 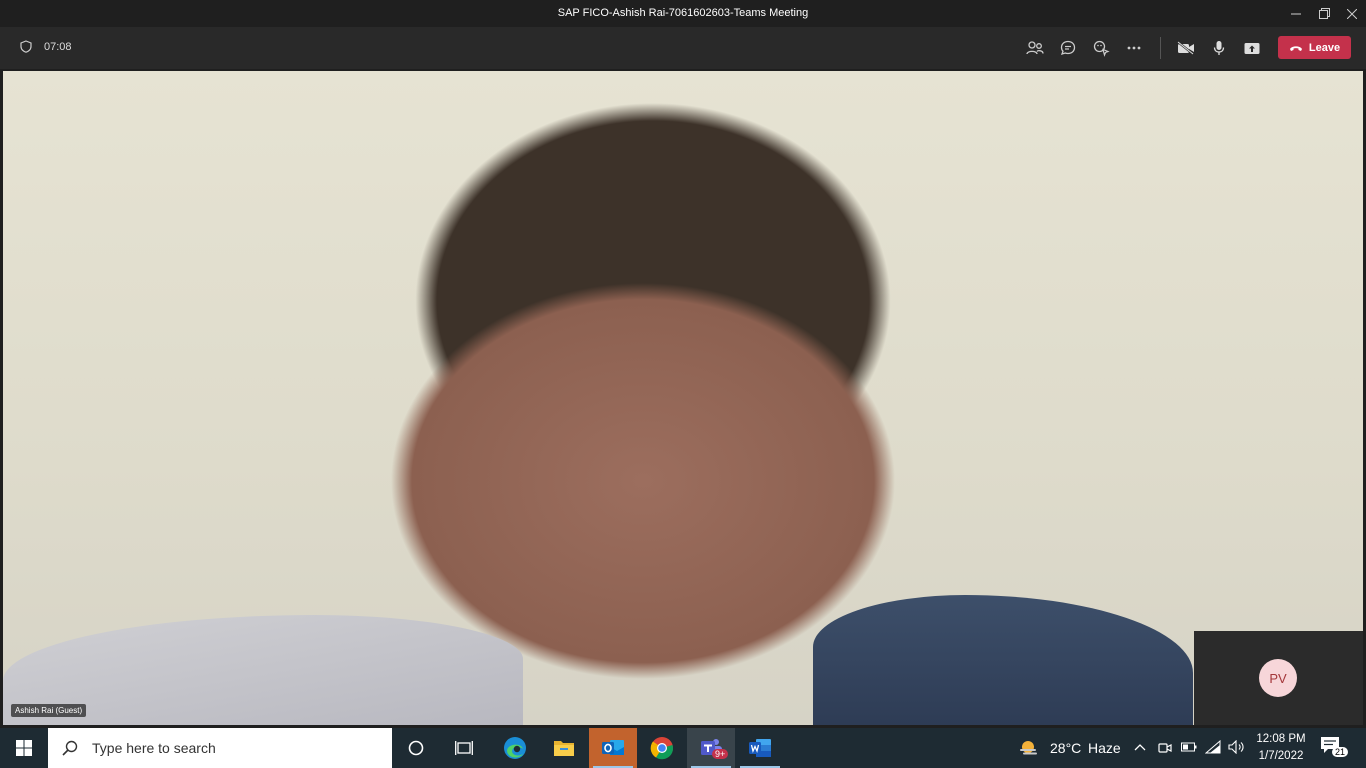 I want to click on microphone-icon, so click(x=1219, y=48).